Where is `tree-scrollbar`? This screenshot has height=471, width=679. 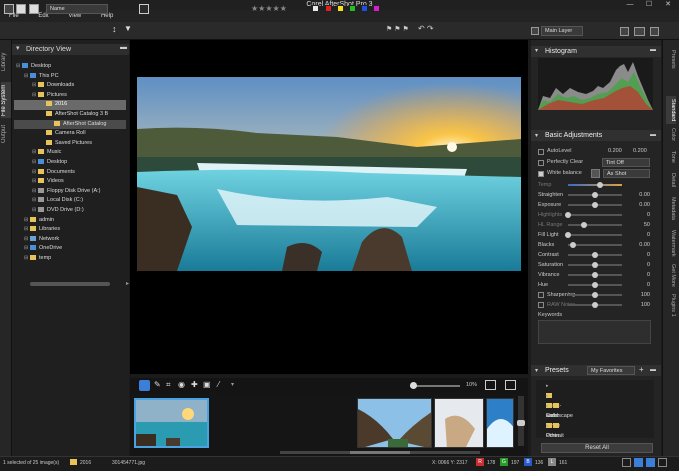 tree-scrollbar is located at coordinates (70, 284).